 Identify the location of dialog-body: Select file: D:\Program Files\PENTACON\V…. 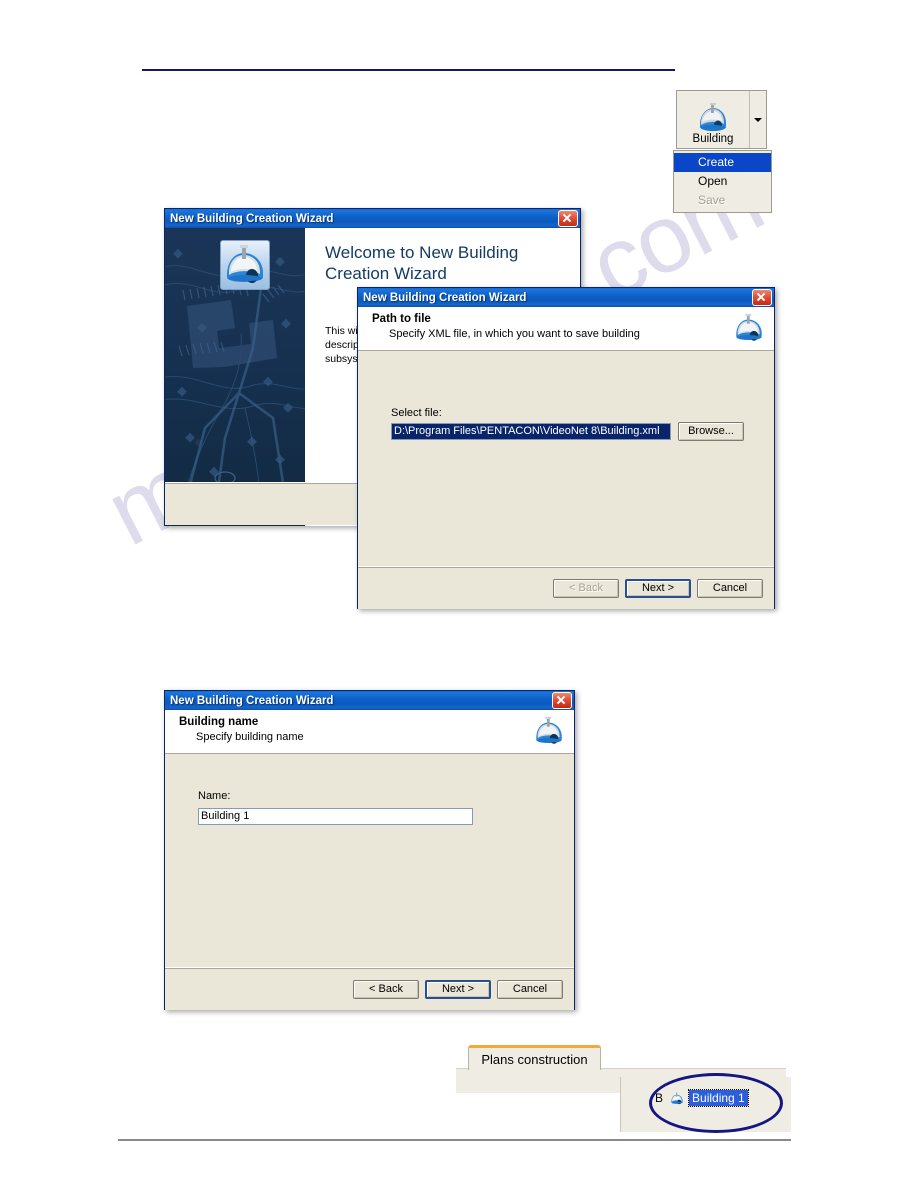
(566, 458).